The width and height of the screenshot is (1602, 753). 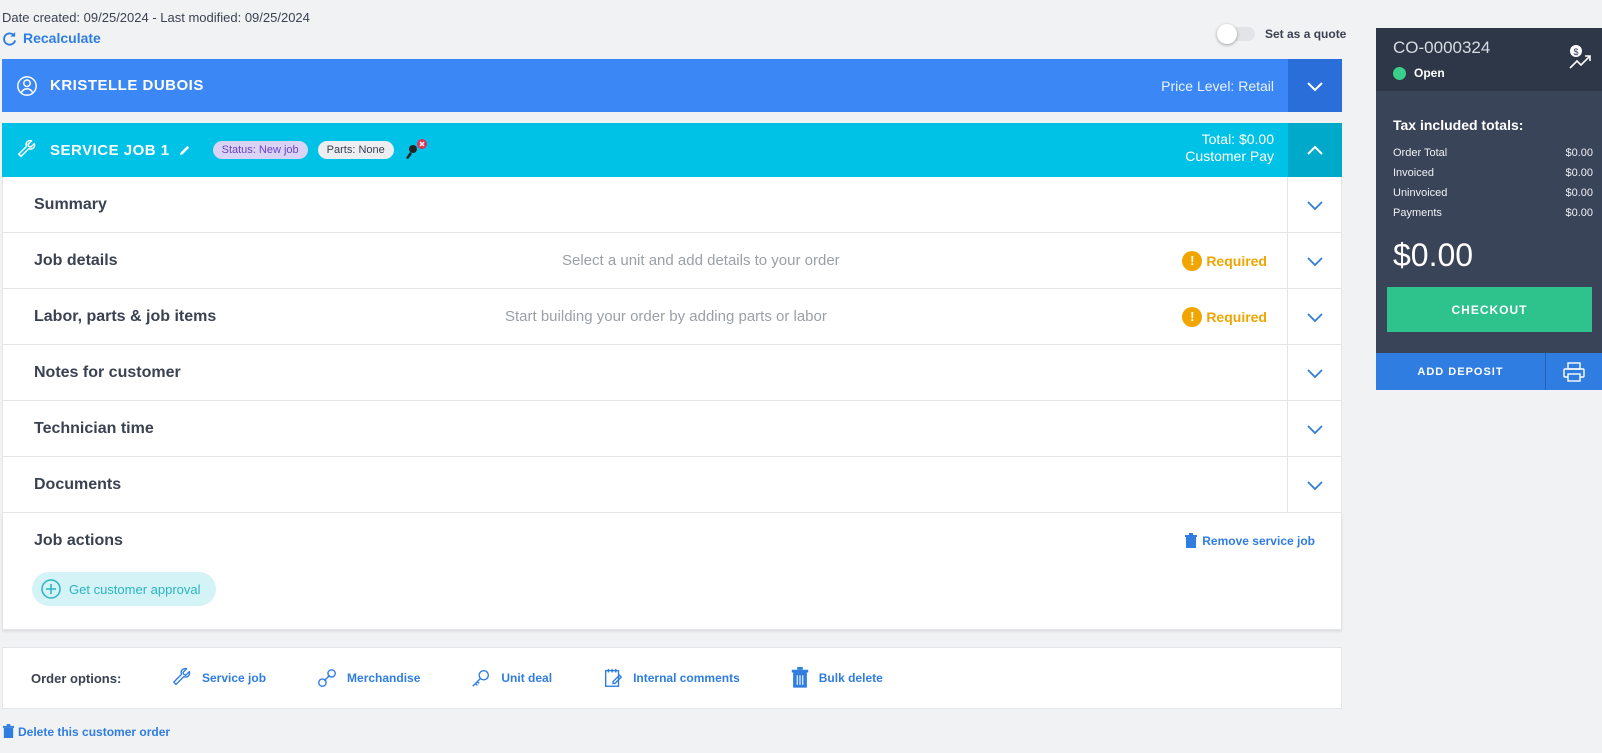 I want to click on delete-customer-order-link: Delete this customer order, so click(x=86, y=731).